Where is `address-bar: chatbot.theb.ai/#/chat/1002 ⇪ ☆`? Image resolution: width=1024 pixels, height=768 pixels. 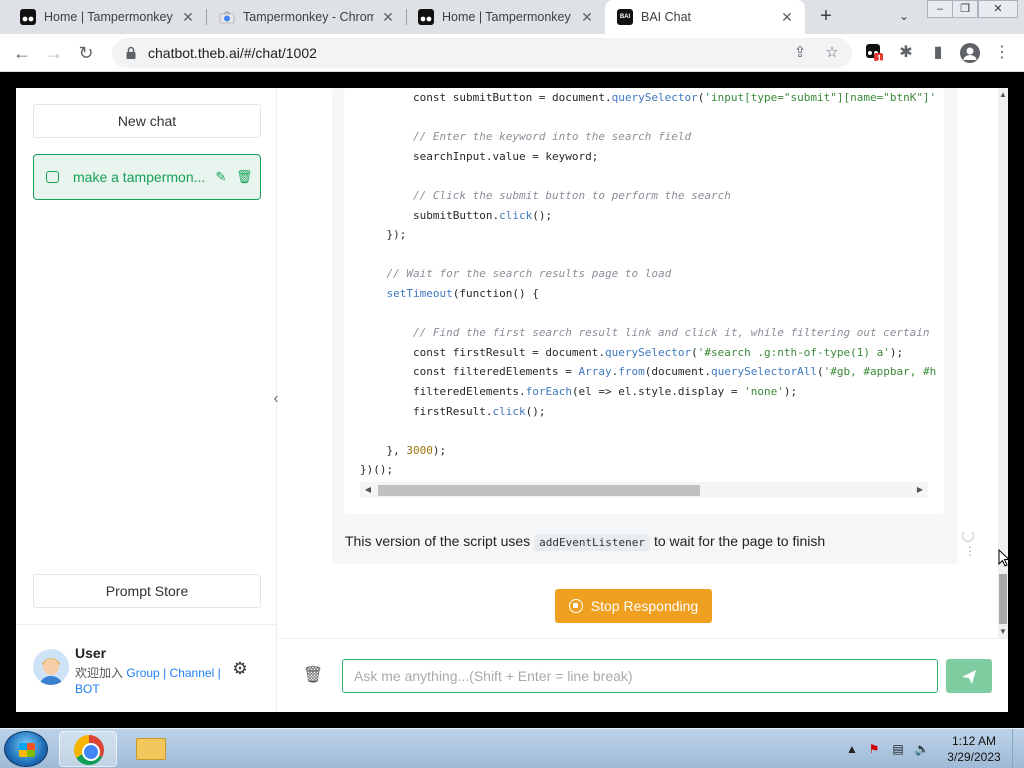 address-bar: chatbot.theb.ai/#/chat/1002 ⇪ ☆ is located at coordinates (482, 53).